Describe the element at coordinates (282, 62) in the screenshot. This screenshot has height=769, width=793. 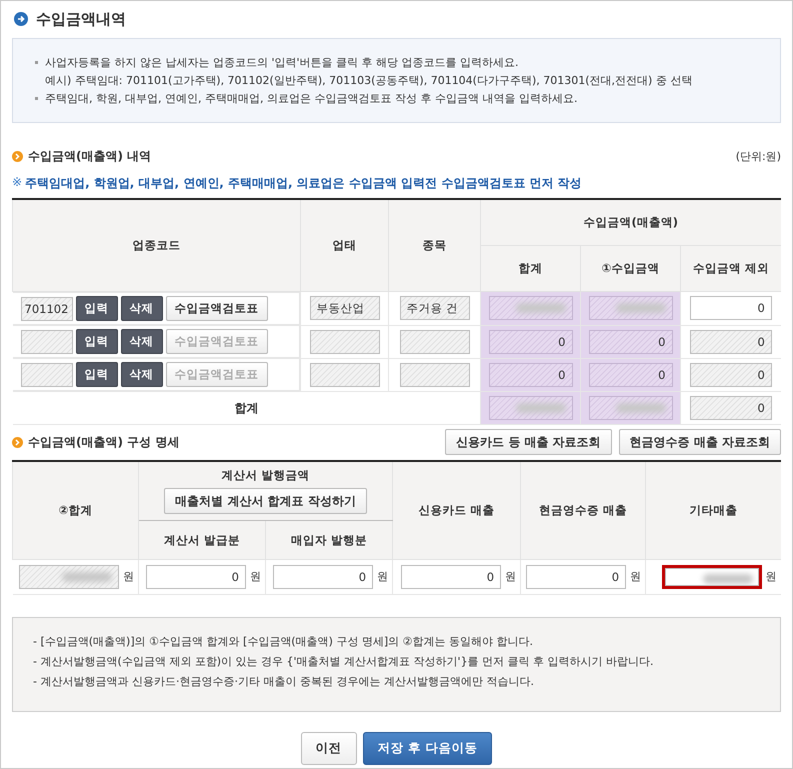
I see `notice-text: 사업자등록을 하지 않은 납세자는 업종코드의 '입력'버튼을 클릭 후 해당 업종코드를 입력하세요.` at that location.